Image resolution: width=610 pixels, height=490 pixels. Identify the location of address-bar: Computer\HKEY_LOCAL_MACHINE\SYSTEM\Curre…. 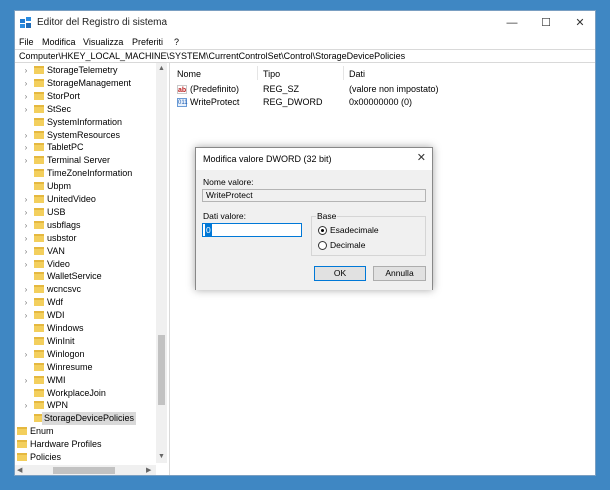
(305, 56).